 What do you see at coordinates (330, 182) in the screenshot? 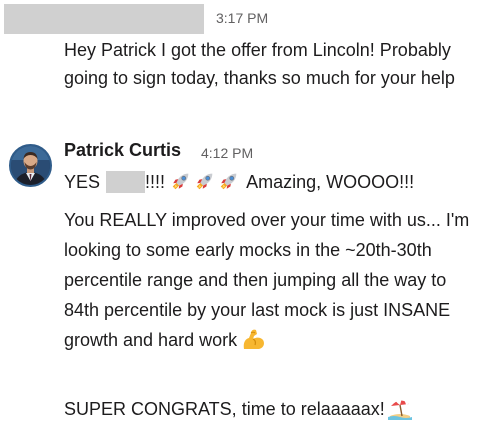
I see `amazing-text: Amazing, WOOOO!!!` at bounding box center [330, 182].